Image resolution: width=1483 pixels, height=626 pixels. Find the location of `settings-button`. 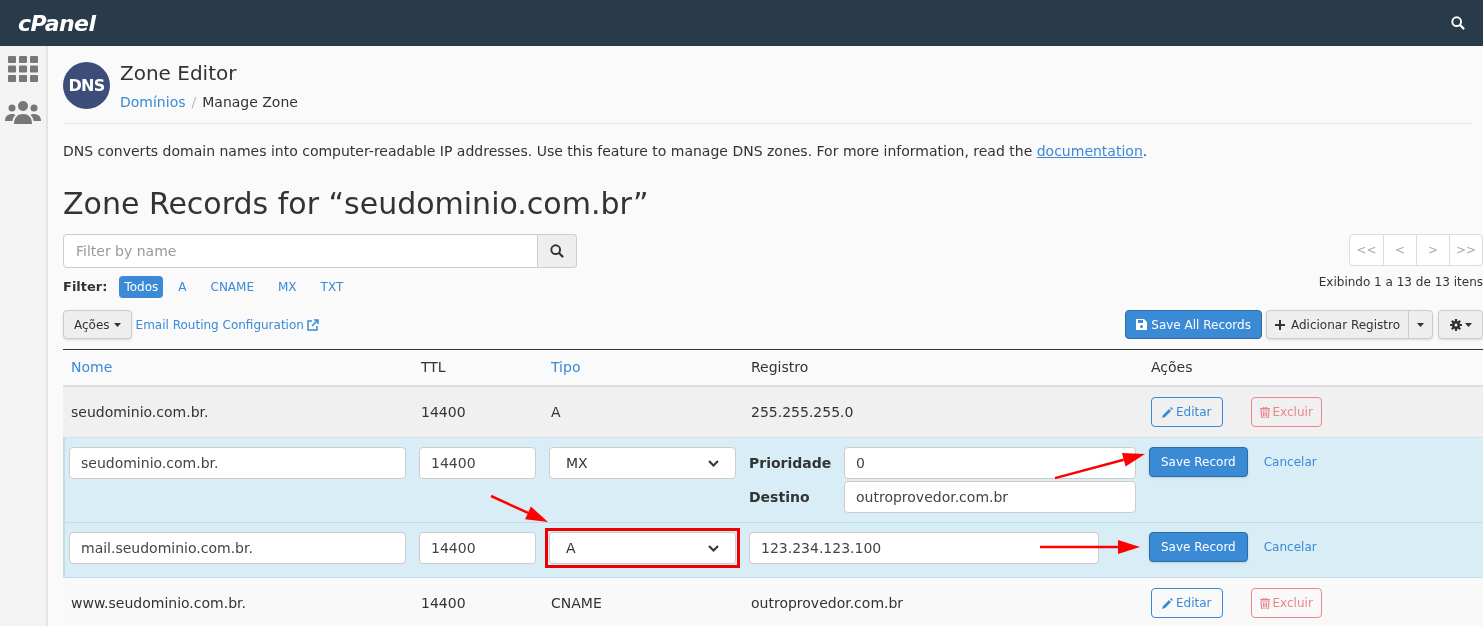

settings-button is located at coordinates (1460, 324).